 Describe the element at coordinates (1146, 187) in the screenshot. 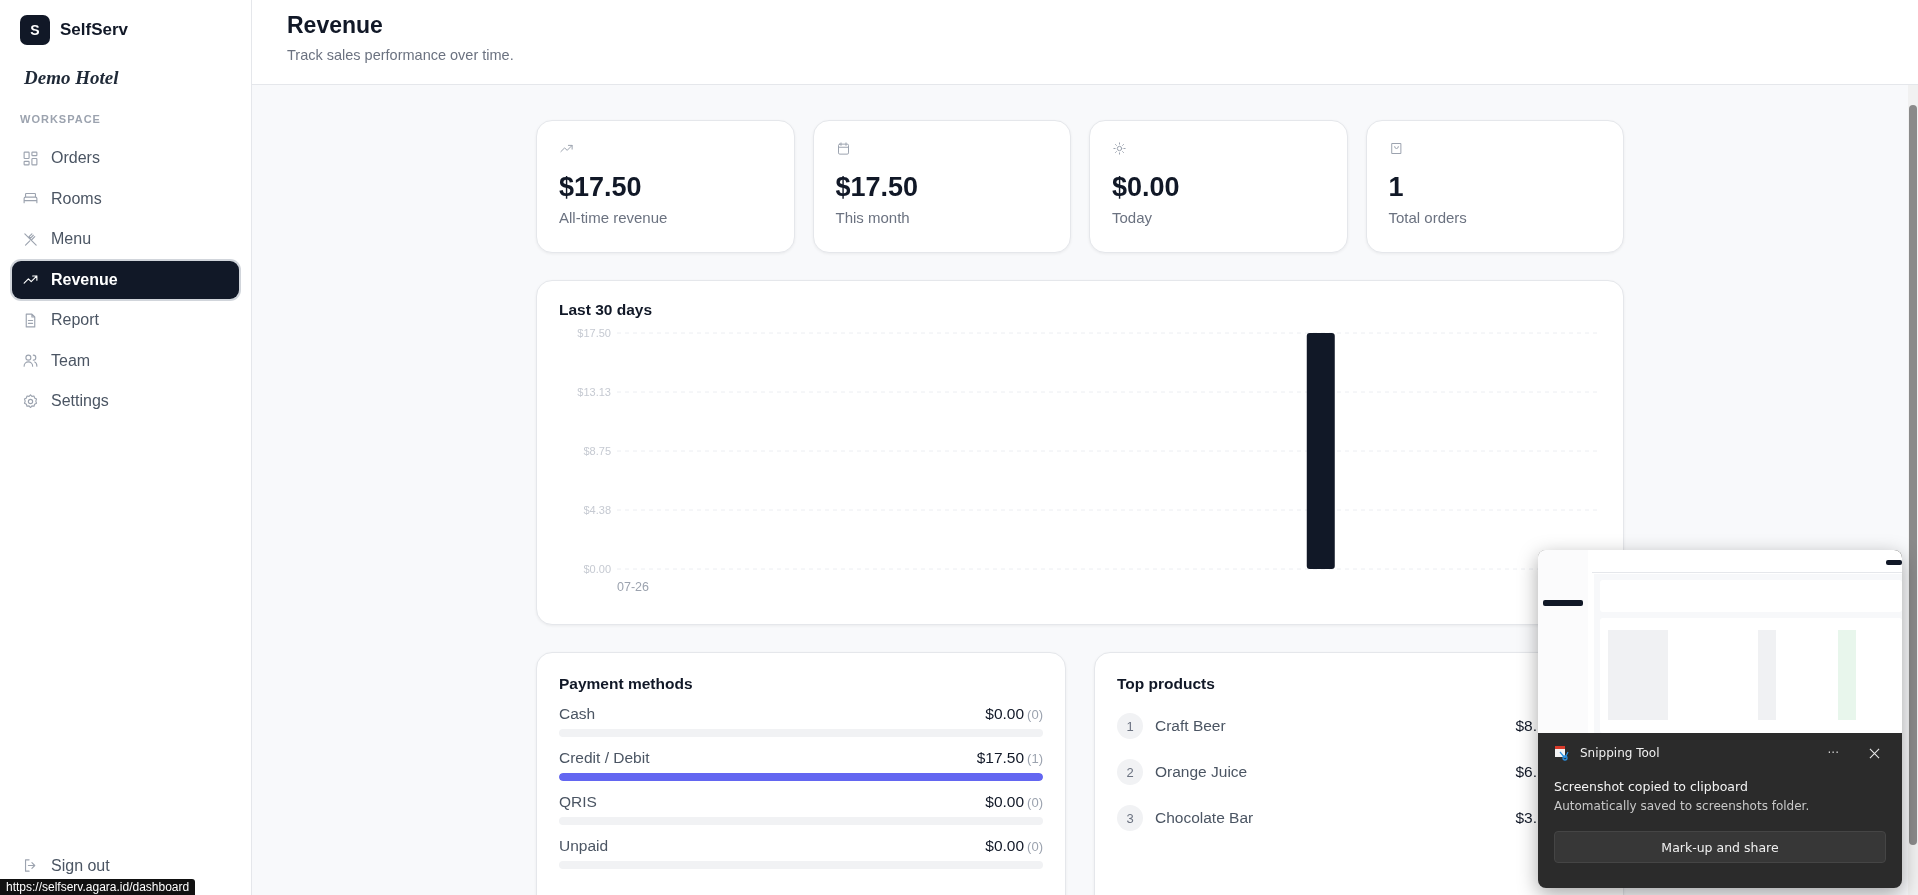

I see `stat-value: $0.00` at that location.